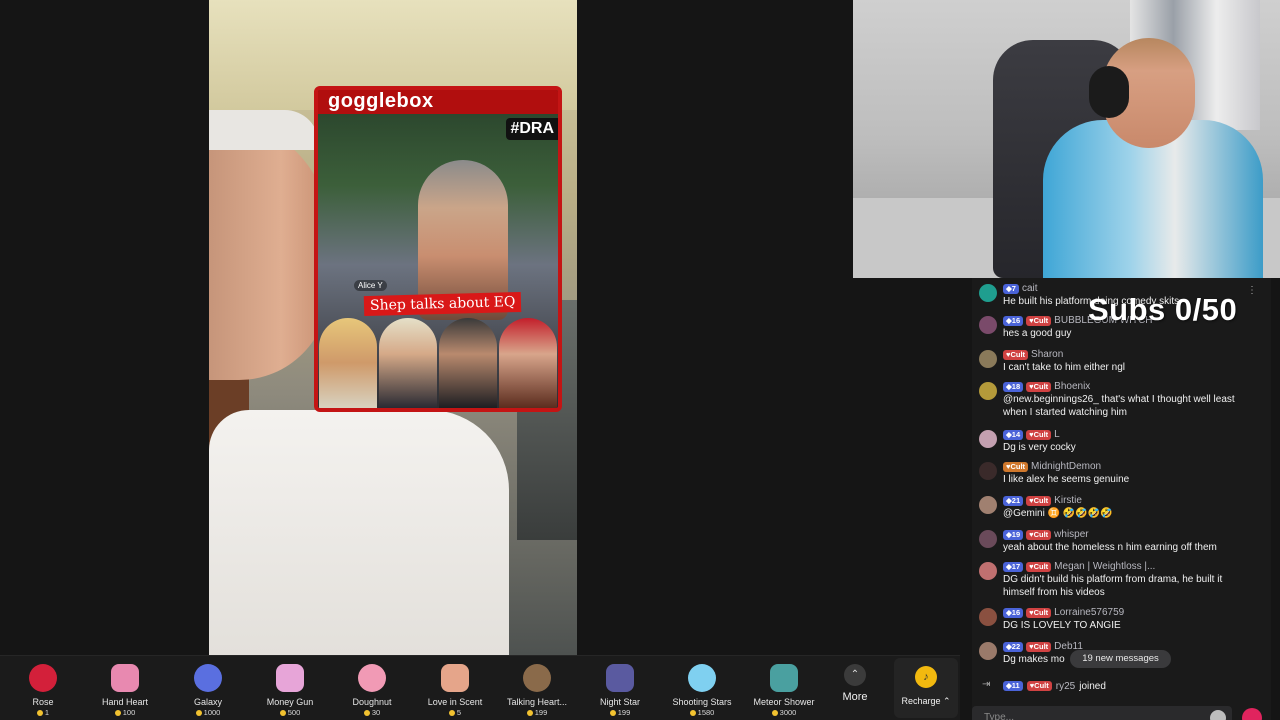  I want to click on gift-price: 199, so click(620, 712).